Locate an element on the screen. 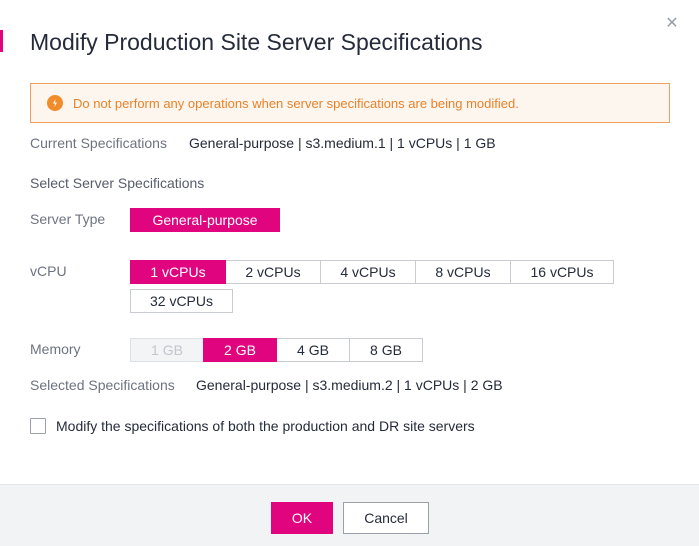  title-accent-bar is located at coordinates (1, 41).